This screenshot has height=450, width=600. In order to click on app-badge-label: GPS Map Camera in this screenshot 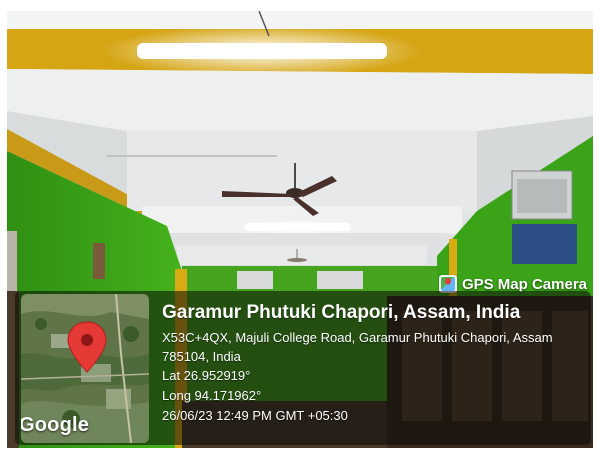, I will do `click(524, 284)`.